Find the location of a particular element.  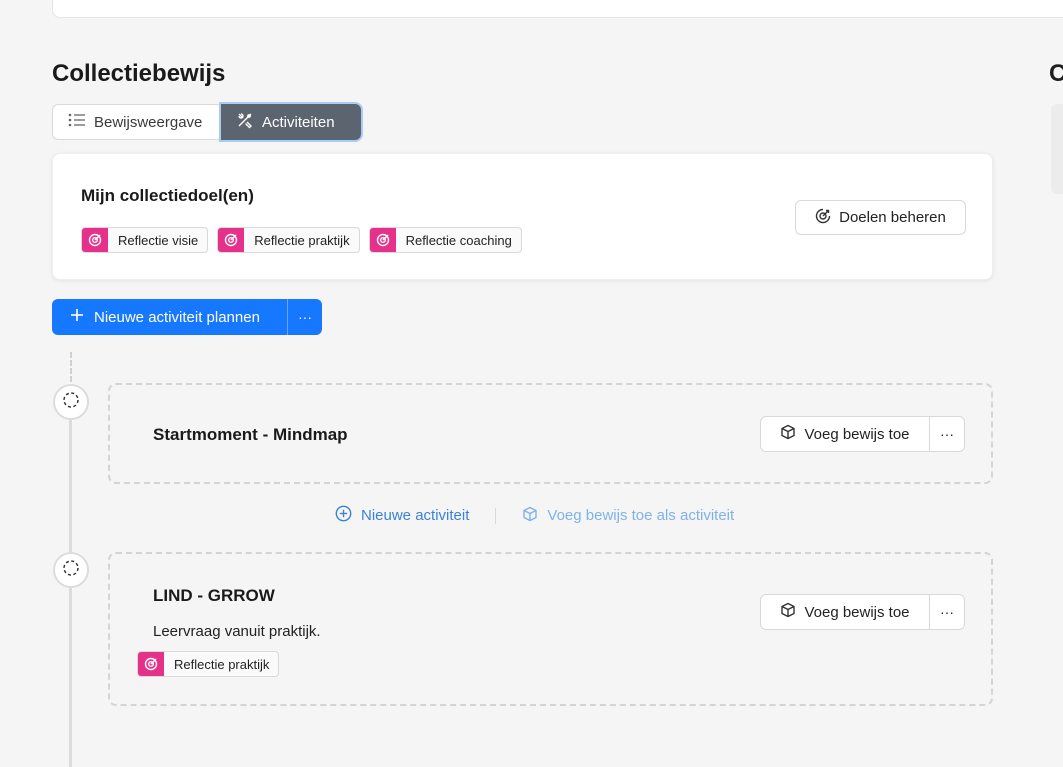

plus-circle-icon is located at coordinates (343, 515).